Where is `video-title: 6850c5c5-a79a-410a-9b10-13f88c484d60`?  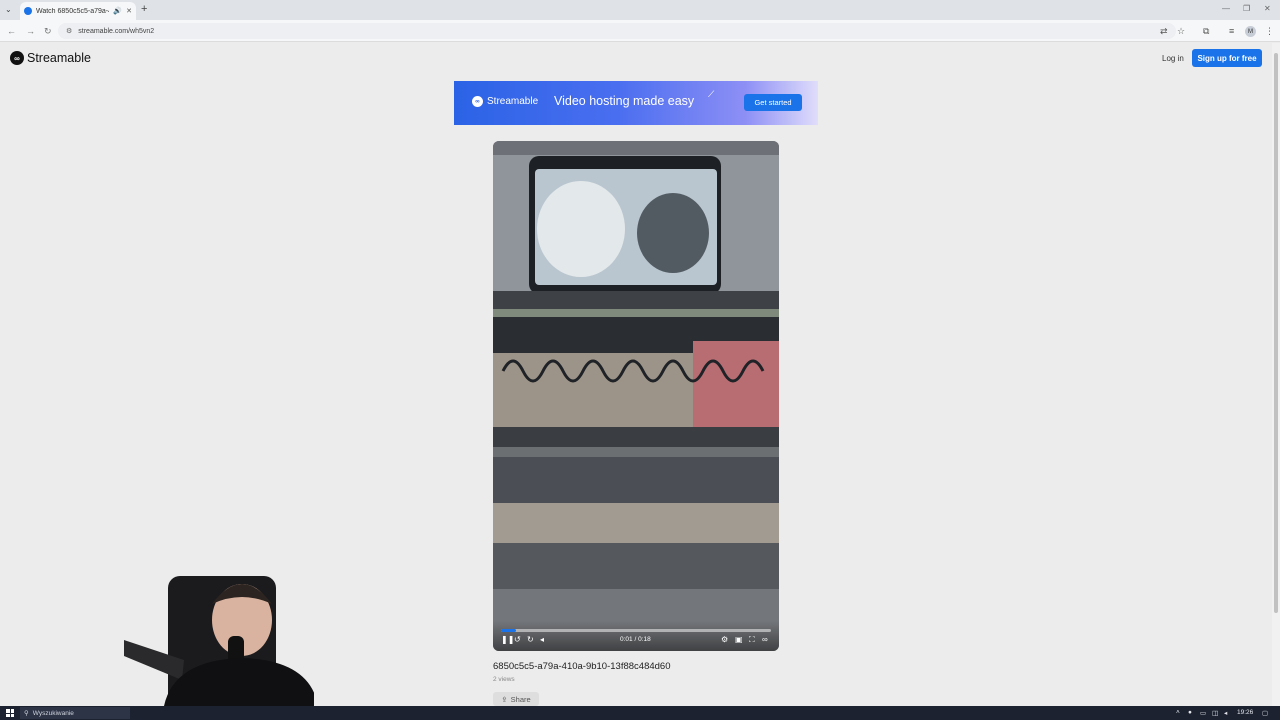
video-title: 6850c5c5-a79a-410a-9b10-13f88c484d60 is located at coordinates (582, 666).